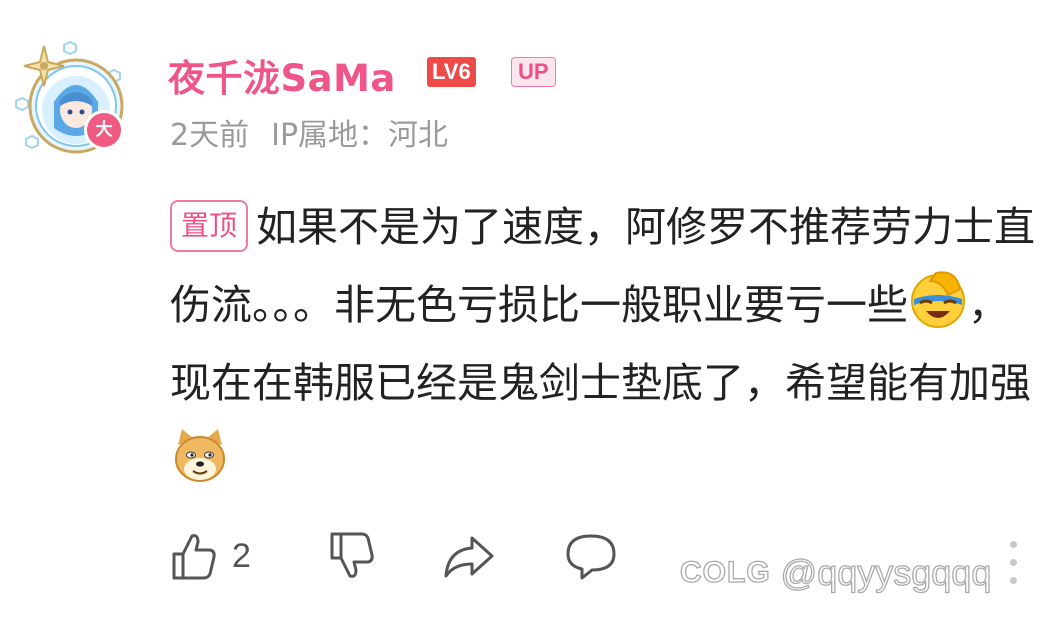 The image size is (1045, 617). Describe the element at coordinates (72, 98) in the screenshot. I see `avatar: 大` at that location.